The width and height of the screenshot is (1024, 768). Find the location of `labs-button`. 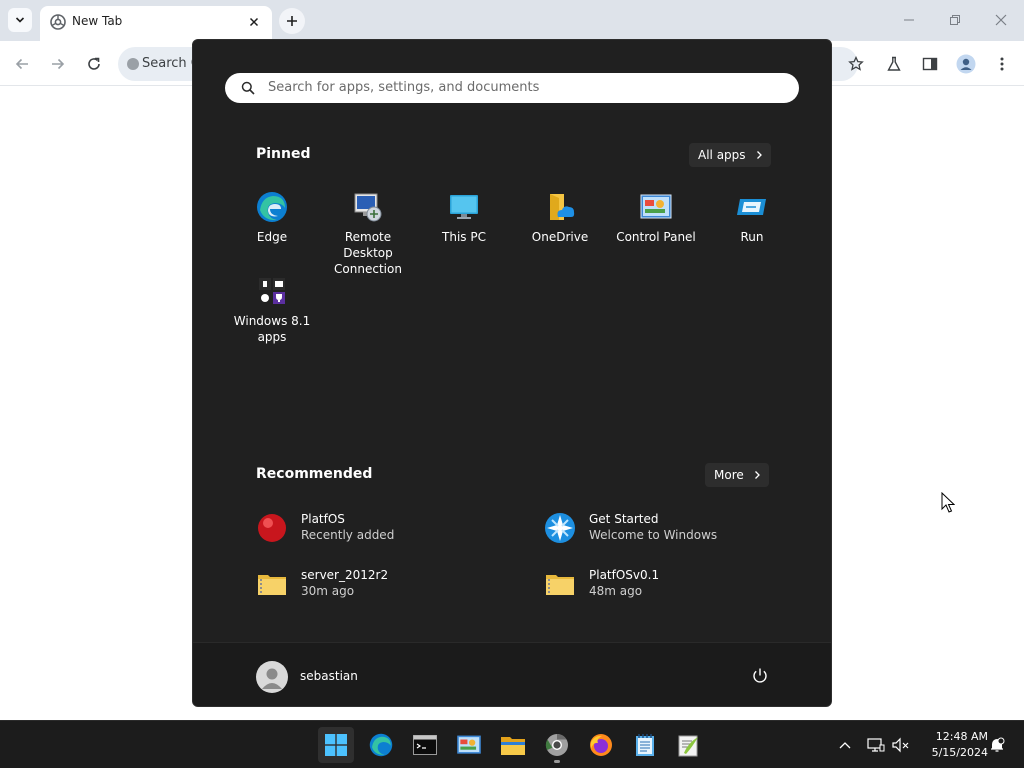

labs-button is located at coordinates (894, 64).